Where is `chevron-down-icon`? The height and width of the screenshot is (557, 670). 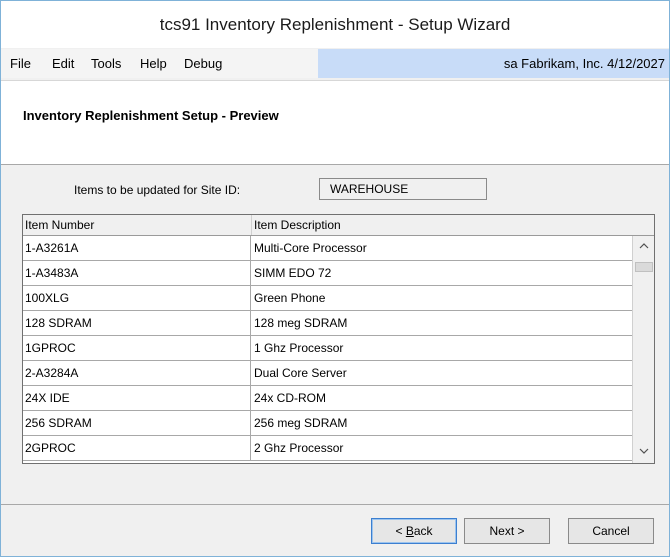 chevron-down-icon is located at coordinates (643, 452).